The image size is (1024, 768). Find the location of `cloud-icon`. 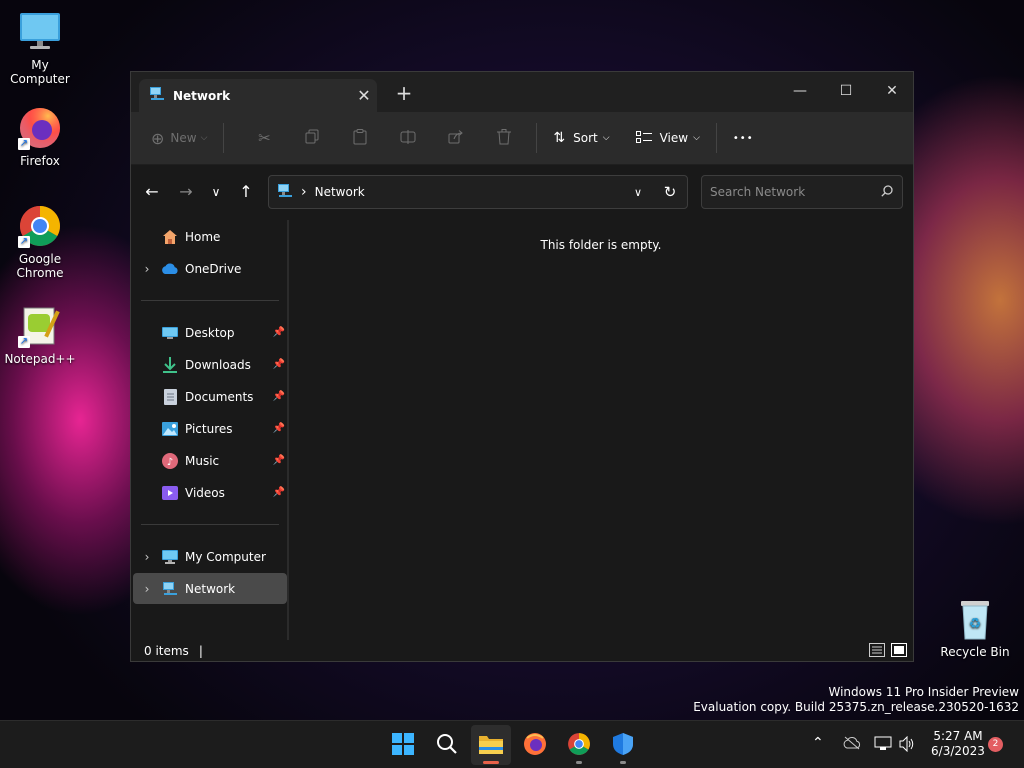

cloud-icon is located at coordinates (170, 269).